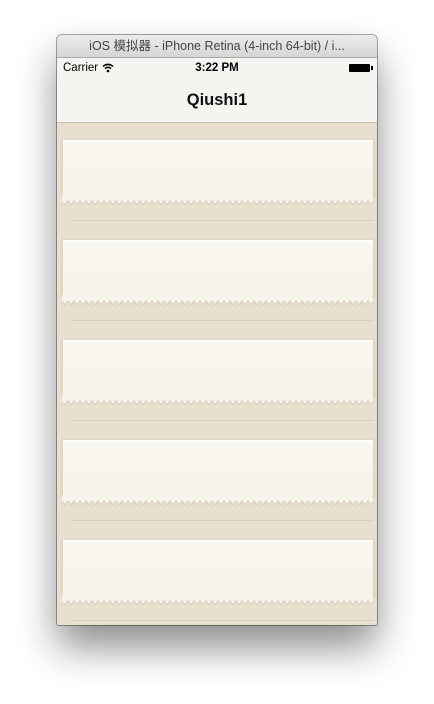 The width and height of the screenshot is (434, 704). I want to click on nav-title: Qiushi1, so click(217, 100).